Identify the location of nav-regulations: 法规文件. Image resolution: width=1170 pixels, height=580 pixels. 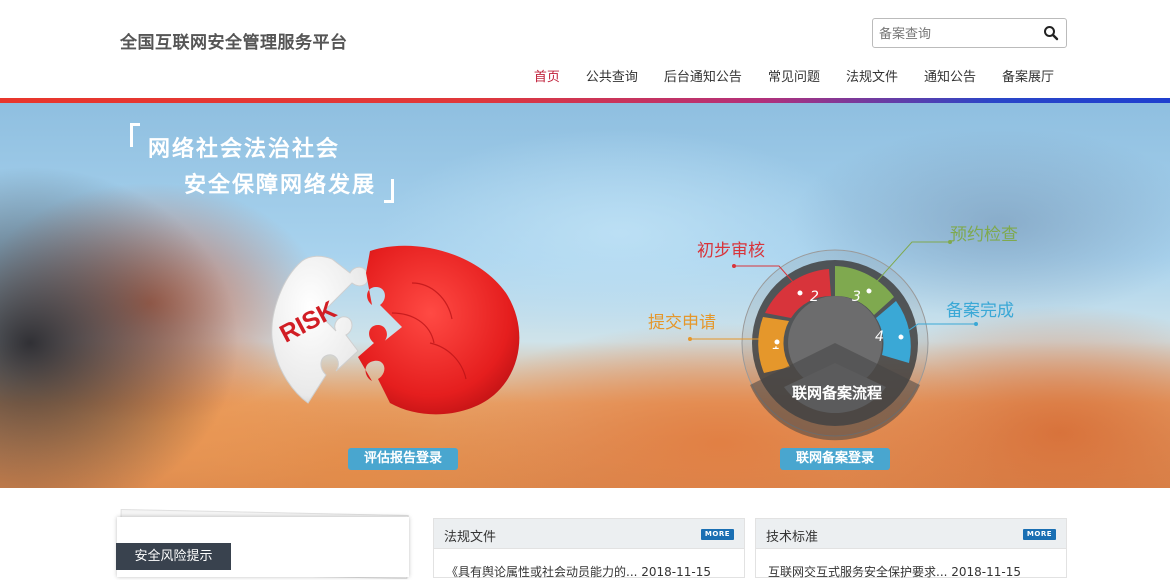
(872, 75).